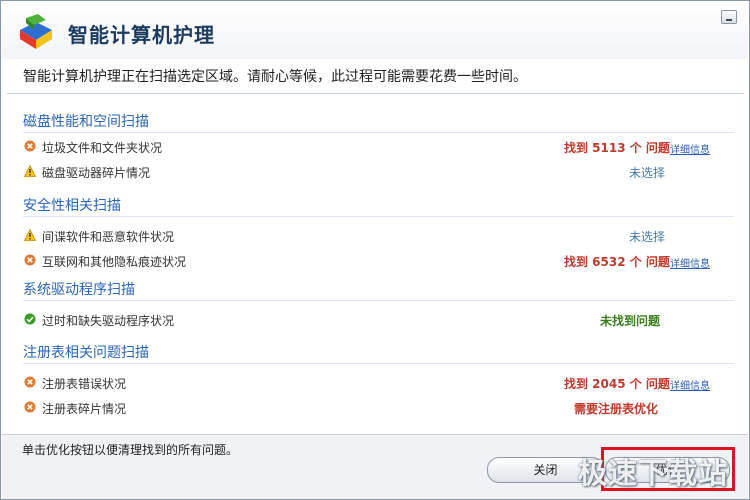  Describe the element at coordinates (375, 30) in the screenshot. I see `title-bar: 智能计算机护理` at that location.